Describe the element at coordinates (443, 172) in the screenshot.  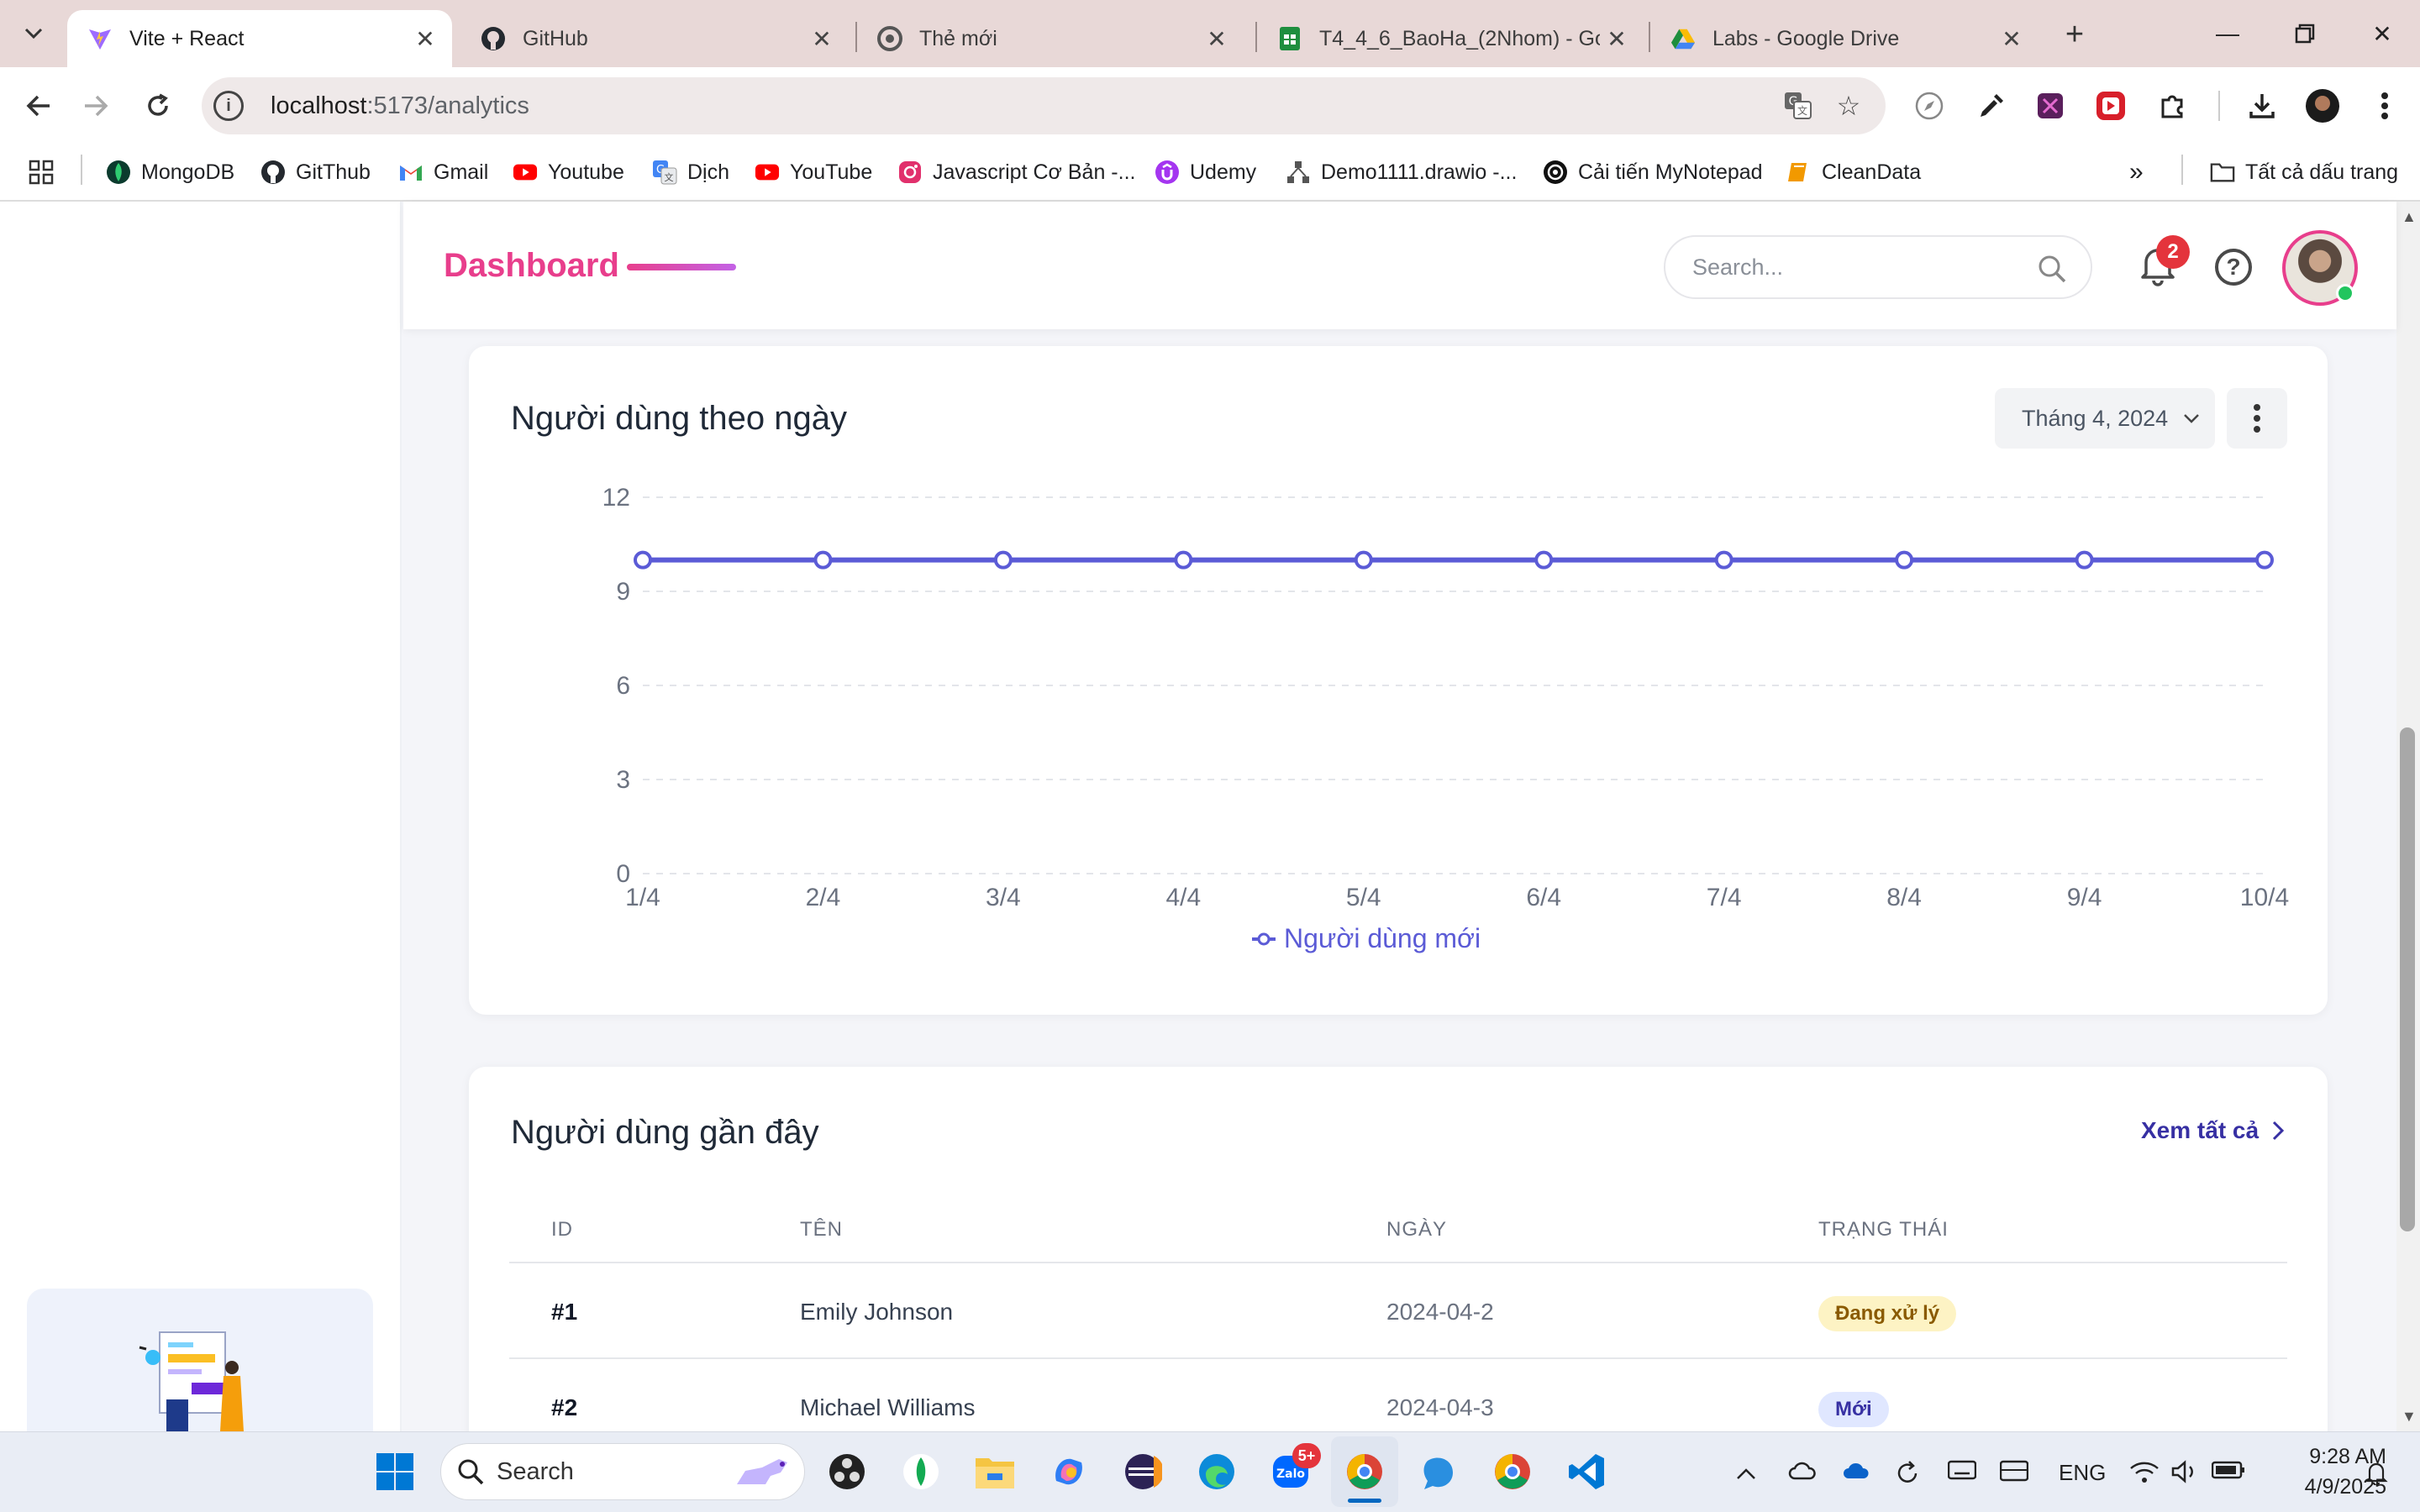
I see `bookmark-gmail: Gmail` at that location.